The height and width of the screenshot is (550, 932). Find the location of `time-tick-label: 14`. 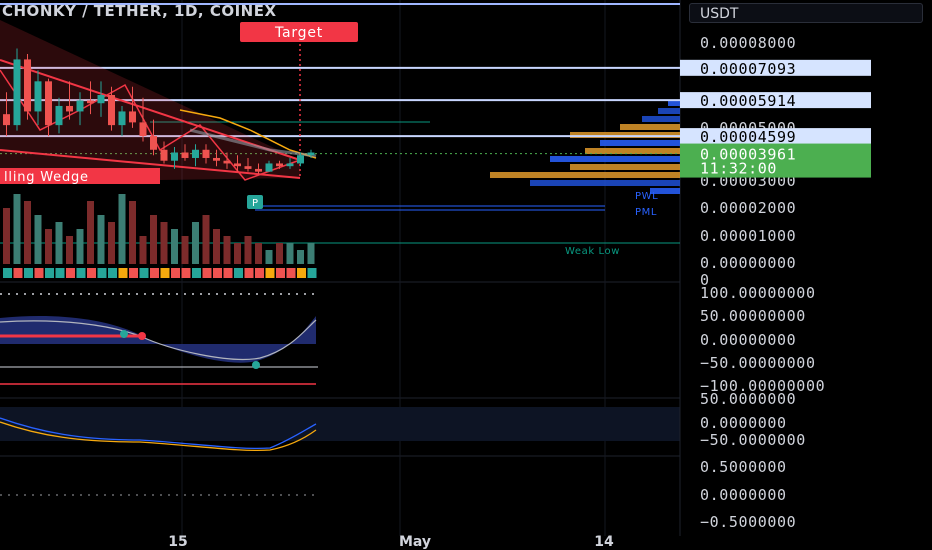

time-tick-label: 14 is located at coordinates (604, 542).